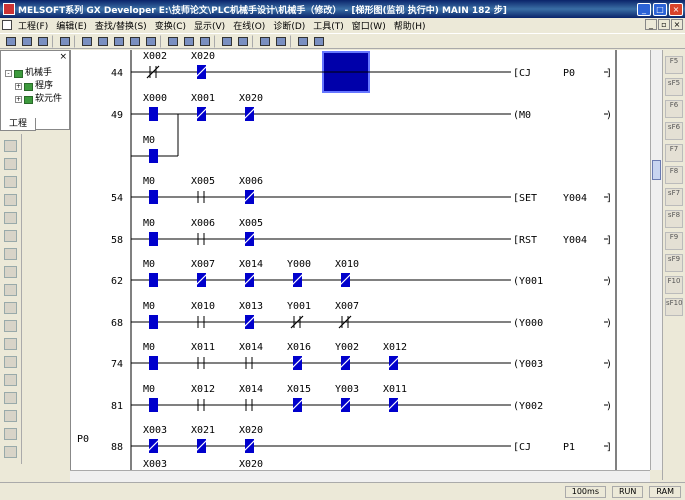 This screenshot has width=685, height=500. What do you see at coordinates (528, 406) in the screenshot?
I see `coil-label: (Y002` at bounding box center [528, 406].